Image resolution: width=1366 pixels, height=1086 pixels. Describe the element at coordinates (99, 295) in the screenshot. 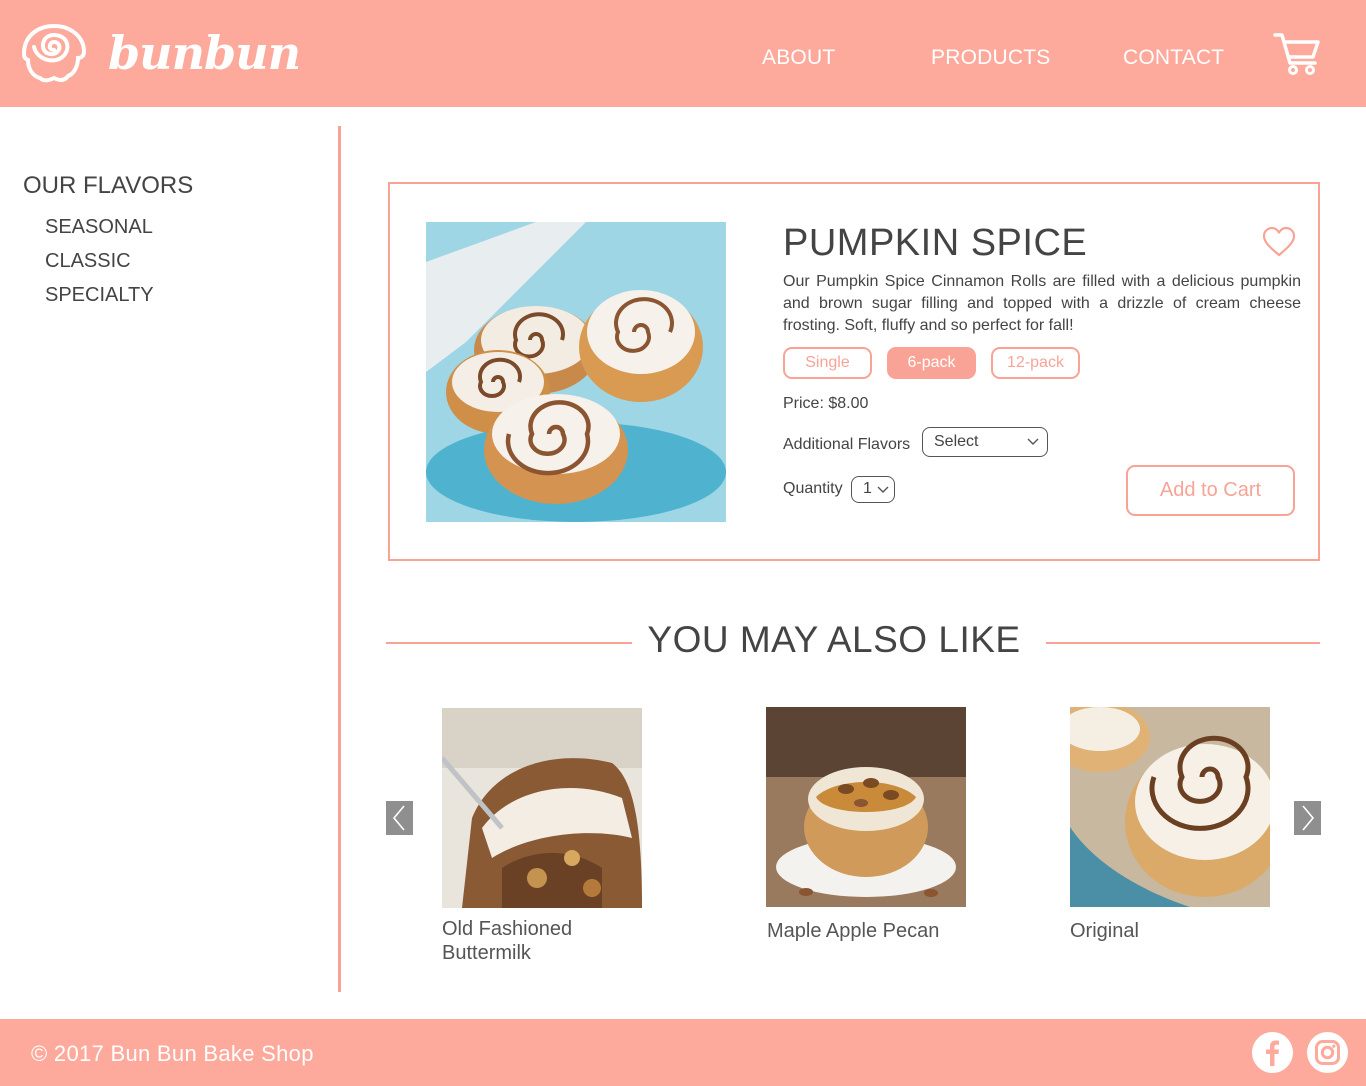

I see `sidebar-item-specialty: SPECIALTY` at that location.